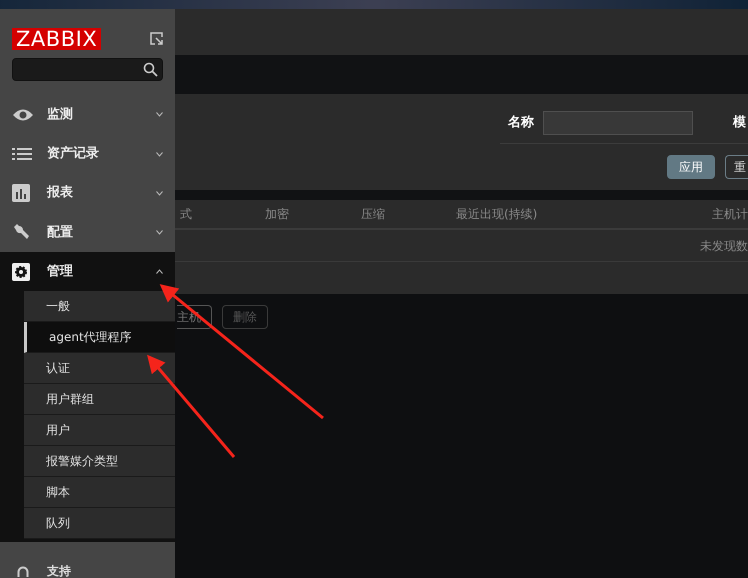 The image size is (748, 578). What do you see at coordinates (220, 214) in the screenshot?
I see `column-header: 式` at bounding box center [220, 214].